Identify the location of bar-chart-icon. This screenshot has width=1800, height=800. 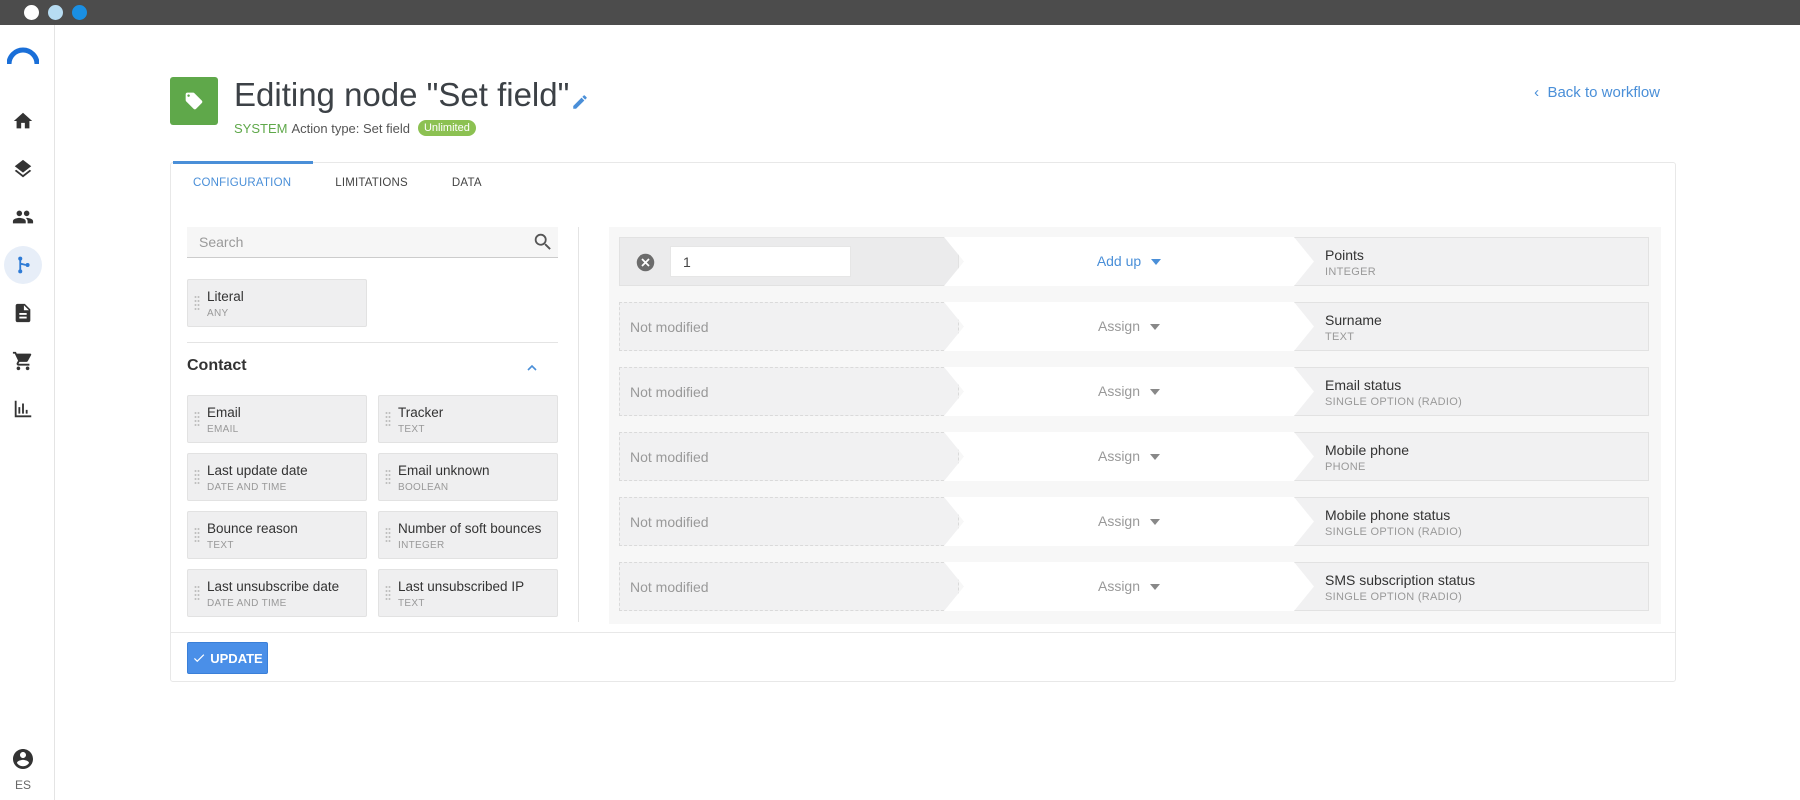
(23, 409).